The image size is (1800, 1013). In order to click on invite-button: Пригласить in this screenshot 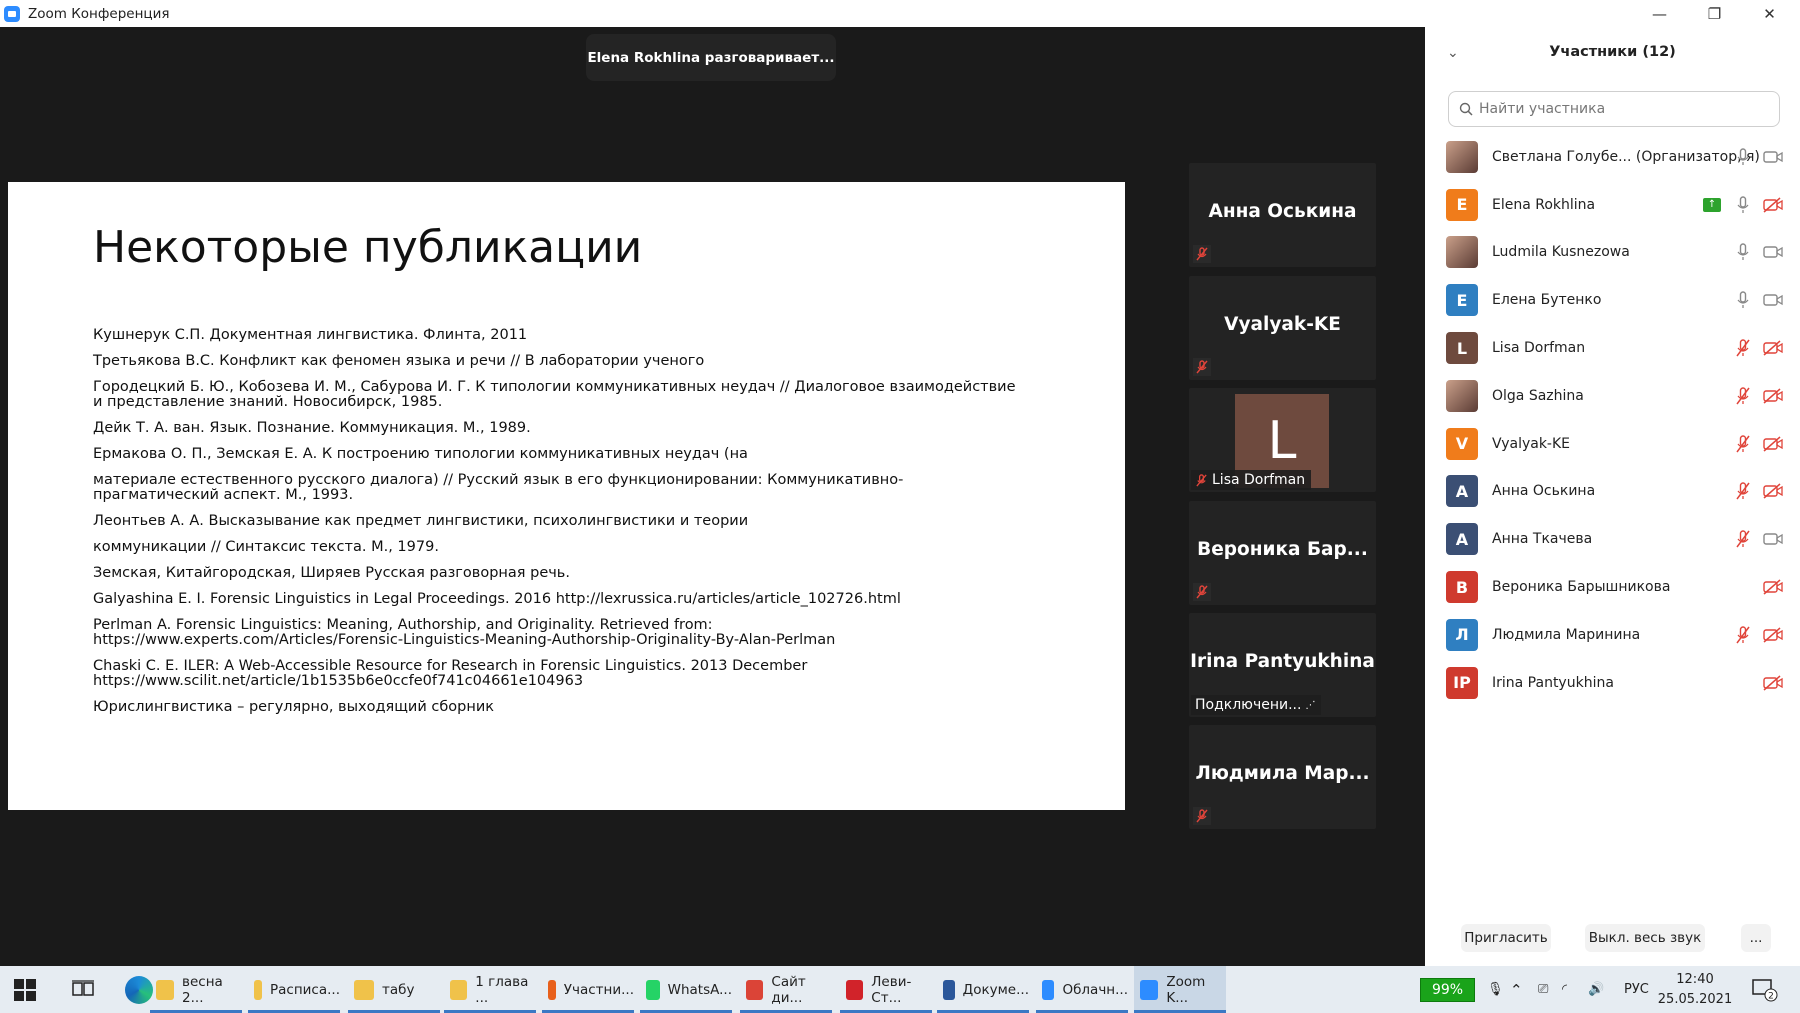, I will do `click(1506, 938)`.